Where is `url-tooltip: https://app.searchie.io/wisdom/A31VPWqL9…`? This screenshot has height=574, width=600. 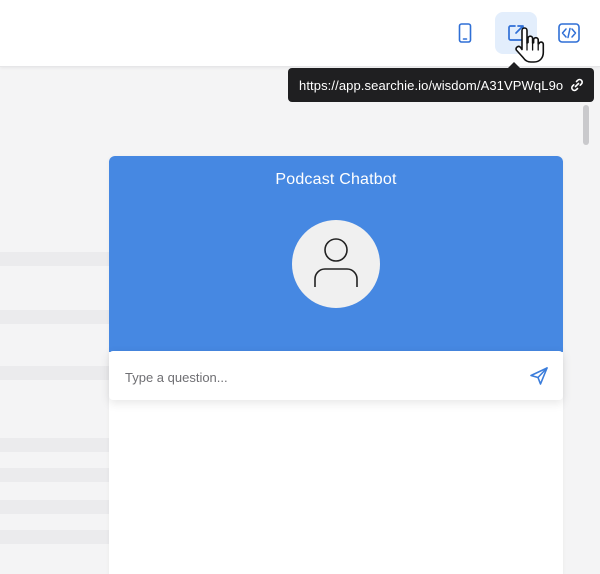
url-tooltip: https://app.searchie.io/wisdom/A31VPWqL9… is located at coordinates (441, 85).